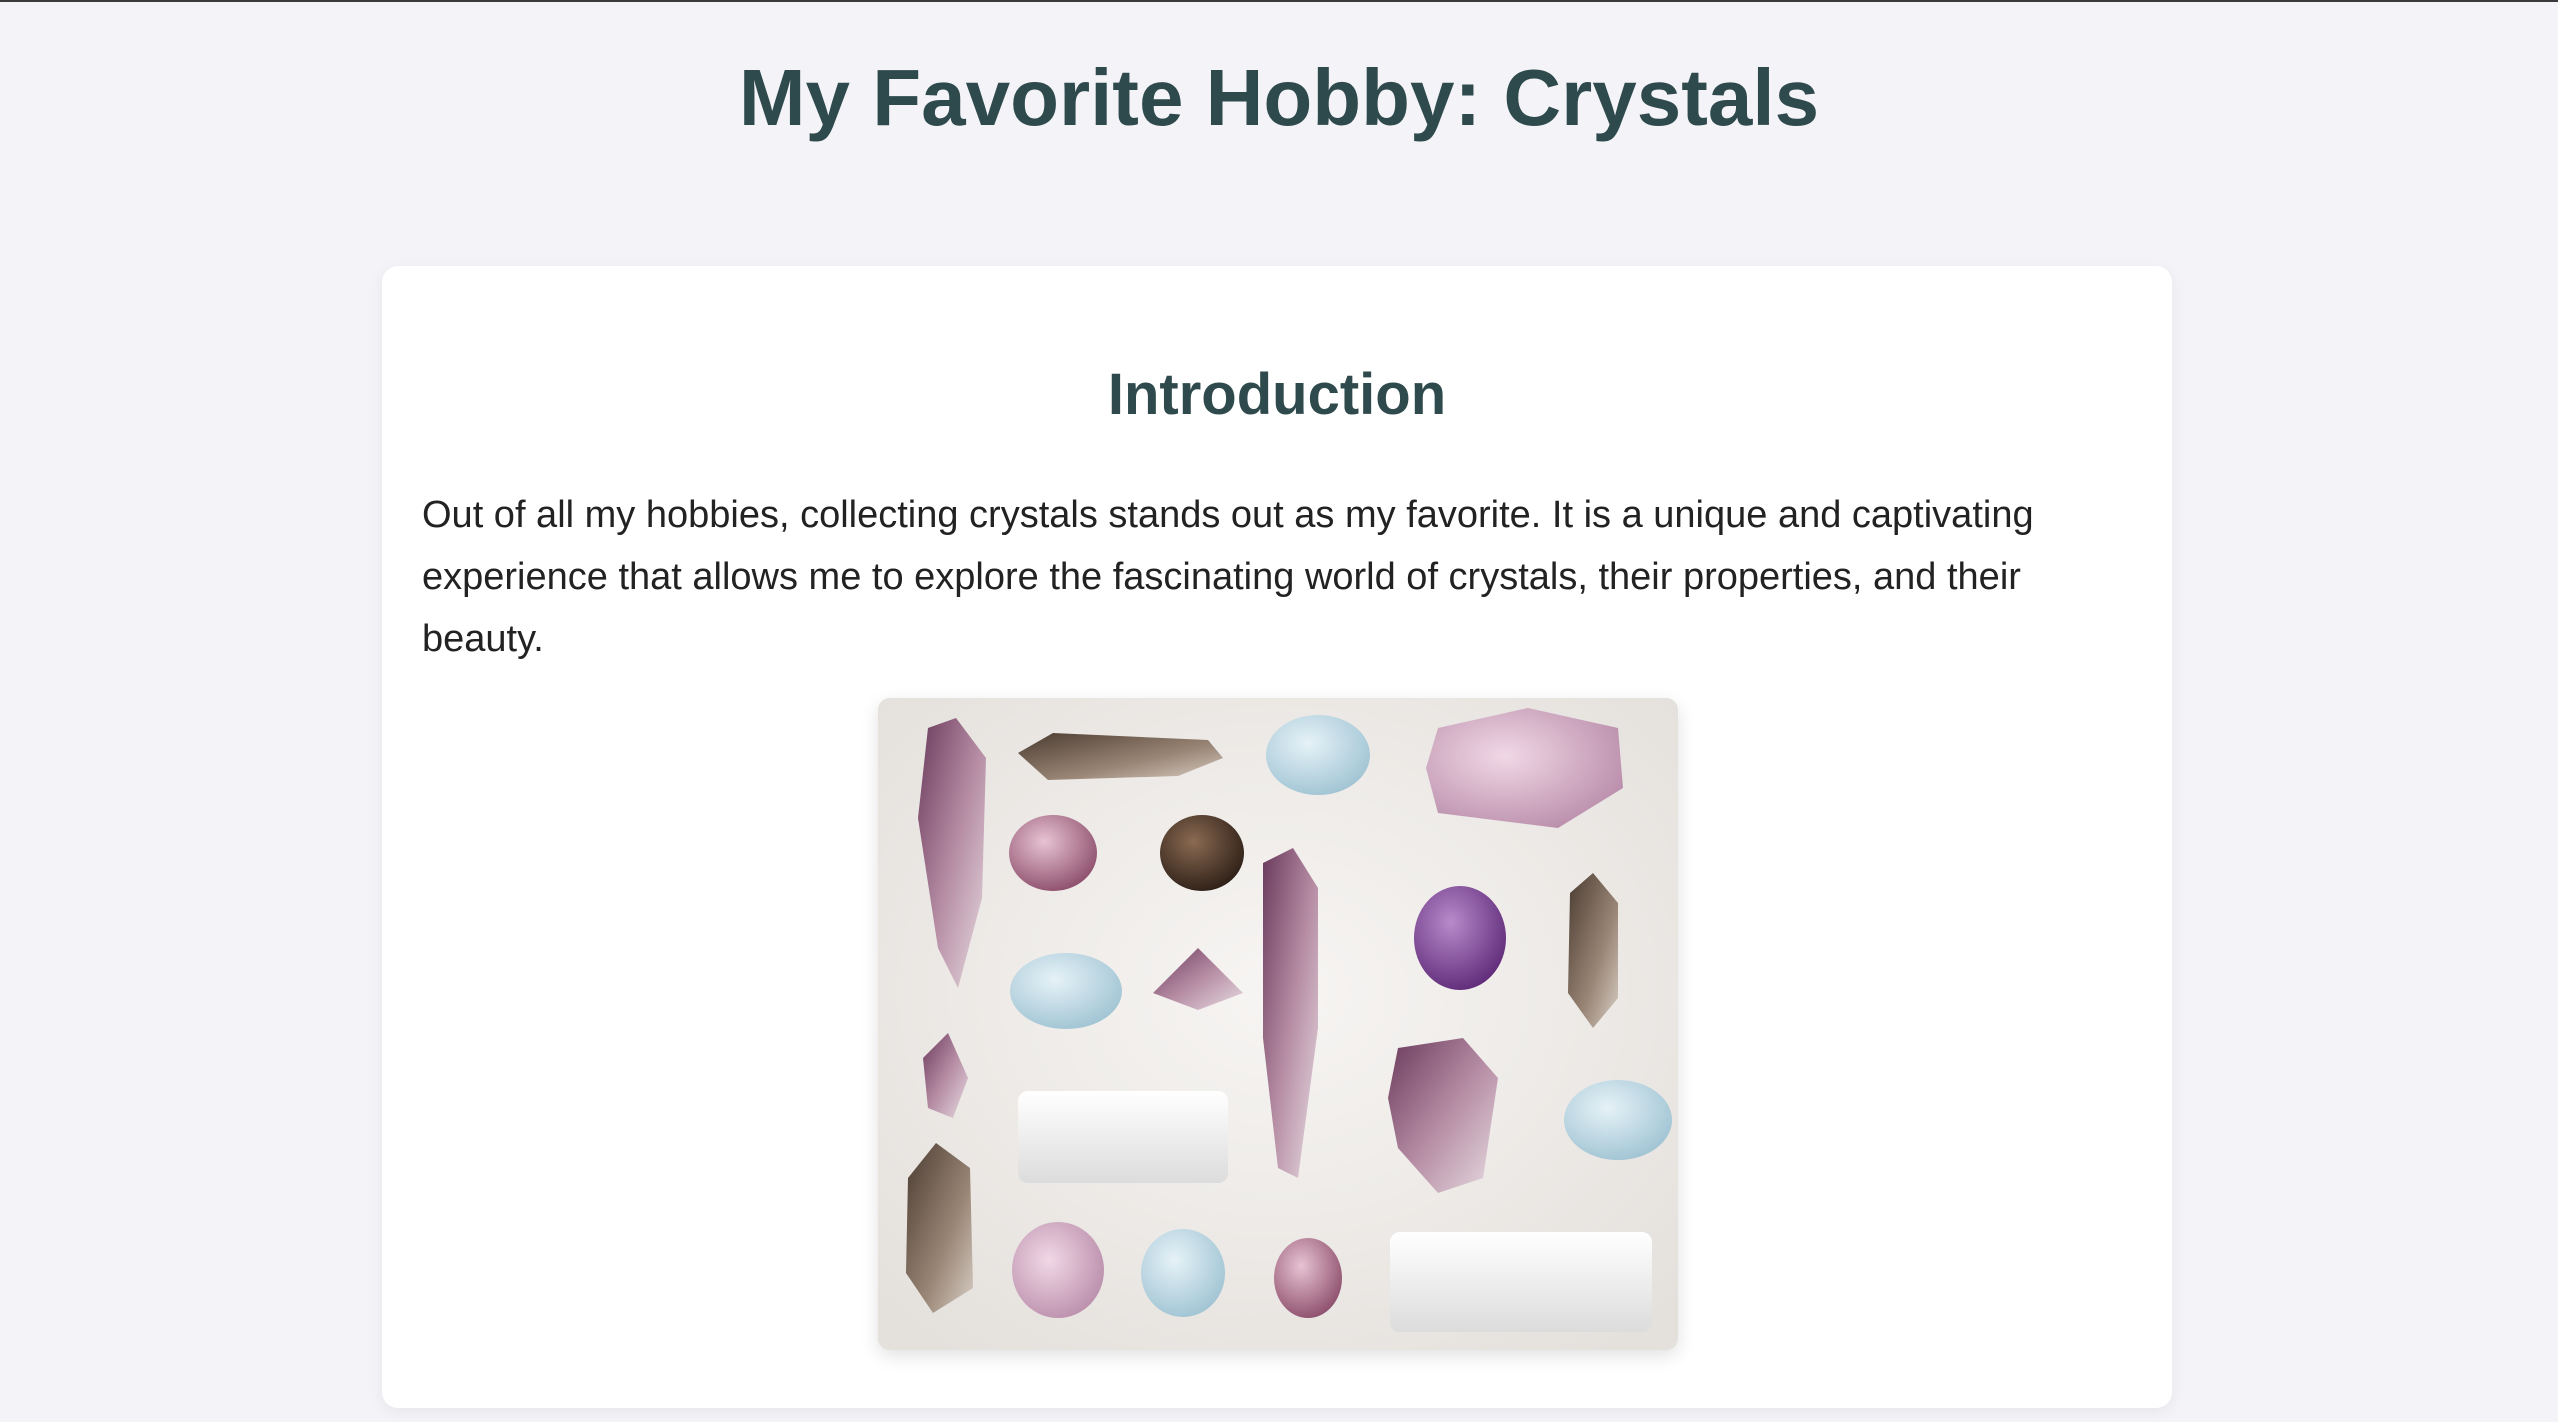 The height and width of the screenshot is (1422, 2558). Describe the element at coordinates (1278, 1024) in the screenshot. I see `crystal-collection-image` at that location.